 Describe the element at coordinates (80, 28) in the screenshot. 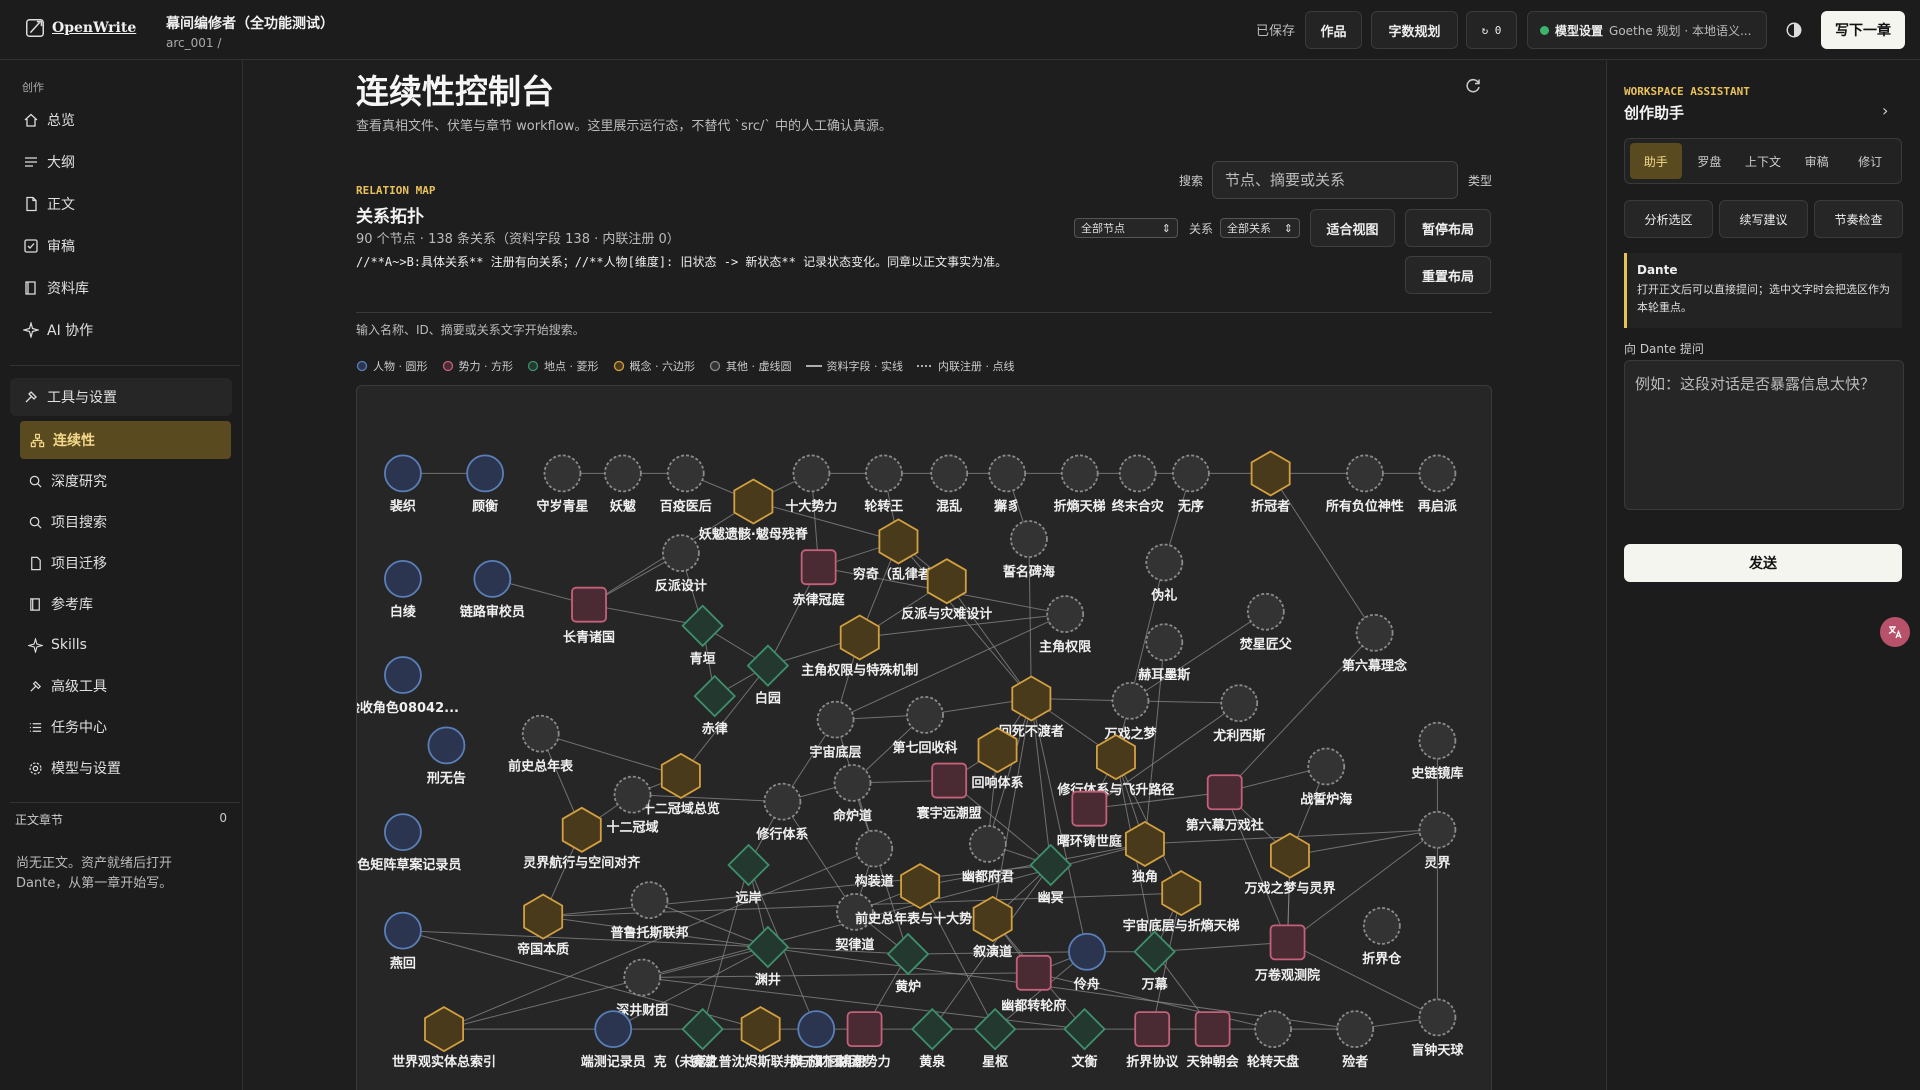

I see `app-logo: OpenWrite` at that location.